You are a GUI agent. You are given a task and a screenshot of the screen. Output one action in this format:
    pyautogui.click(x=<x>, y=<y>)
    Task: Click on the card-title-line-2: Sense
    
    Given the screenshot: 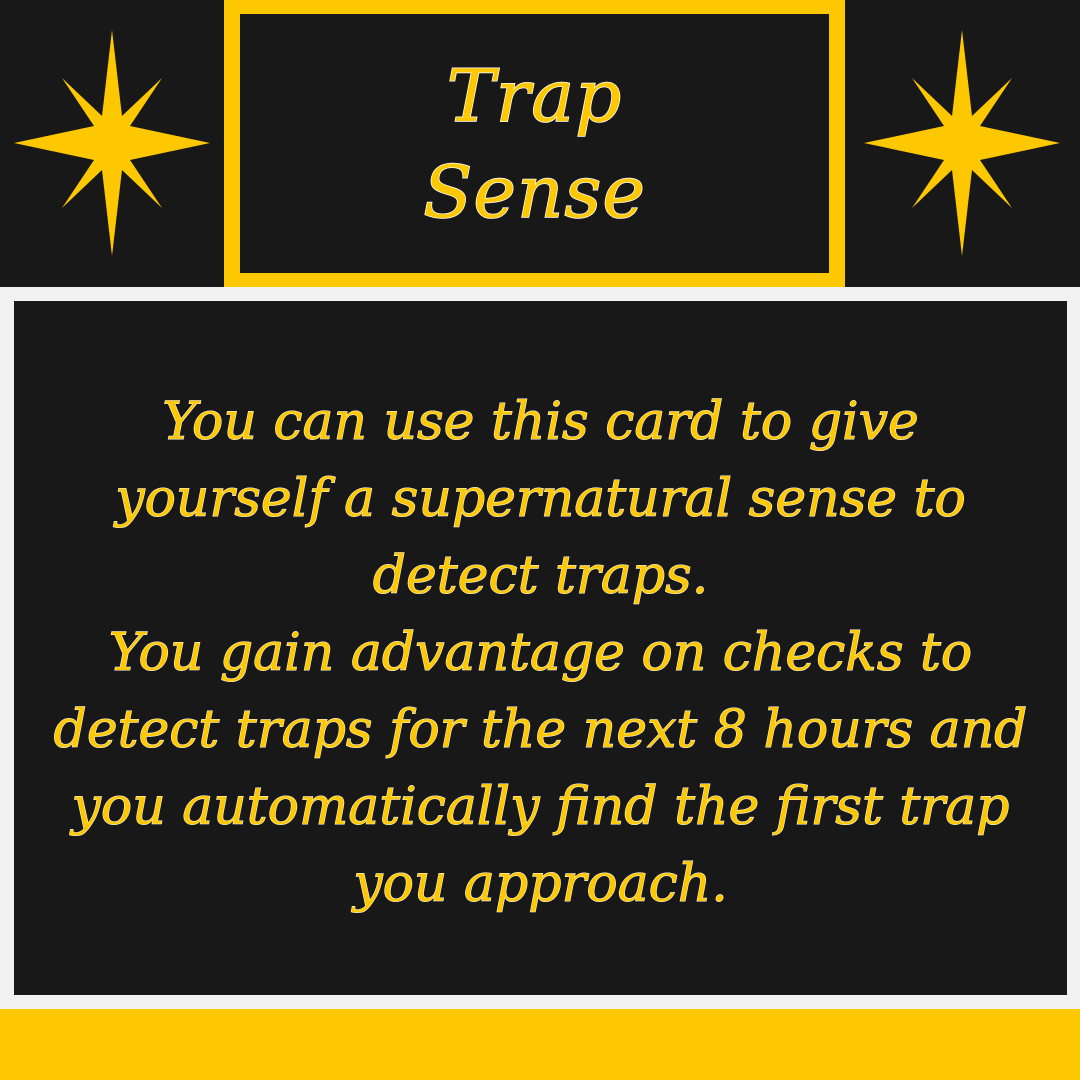 What is the action you would take?
    pyautogui.click(x=534, y=192)
    